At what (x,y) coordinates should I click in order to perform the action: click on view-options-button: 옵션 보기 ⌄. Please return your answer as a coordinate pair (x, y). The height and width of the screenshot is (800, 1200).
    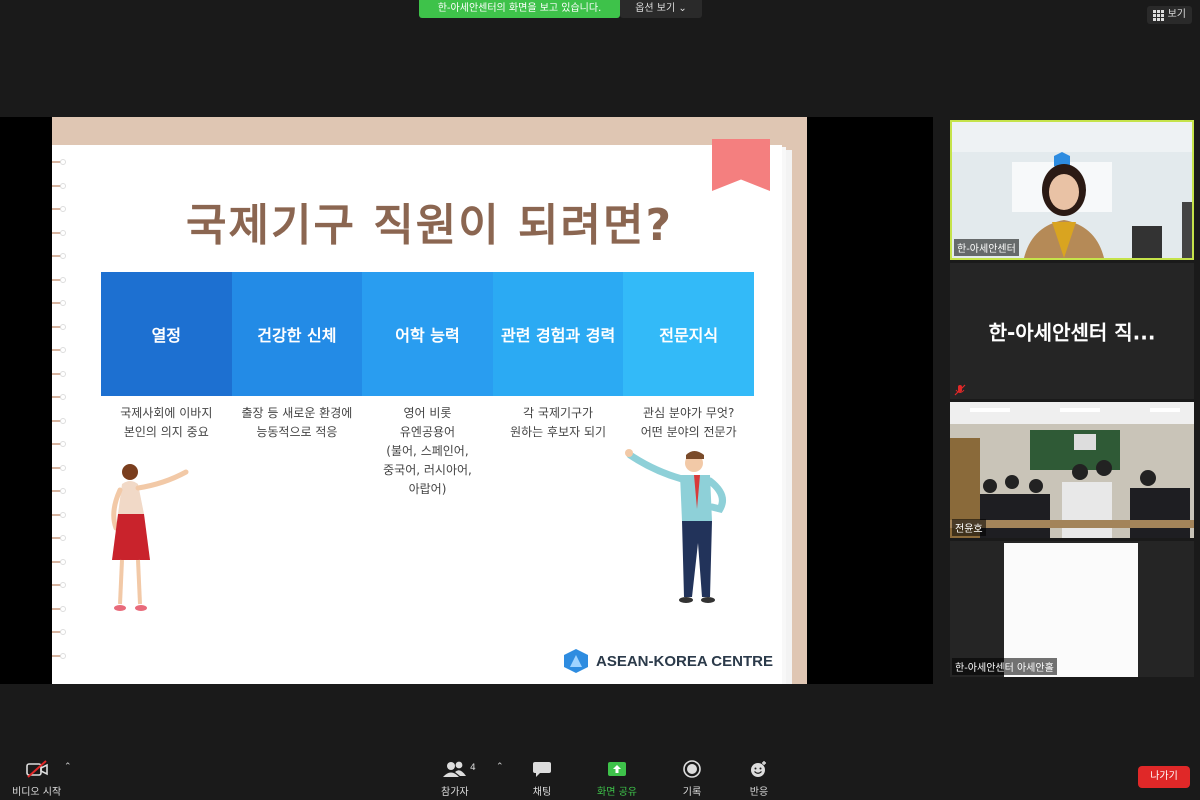
    Looking at the image, I should click on (661, 9).